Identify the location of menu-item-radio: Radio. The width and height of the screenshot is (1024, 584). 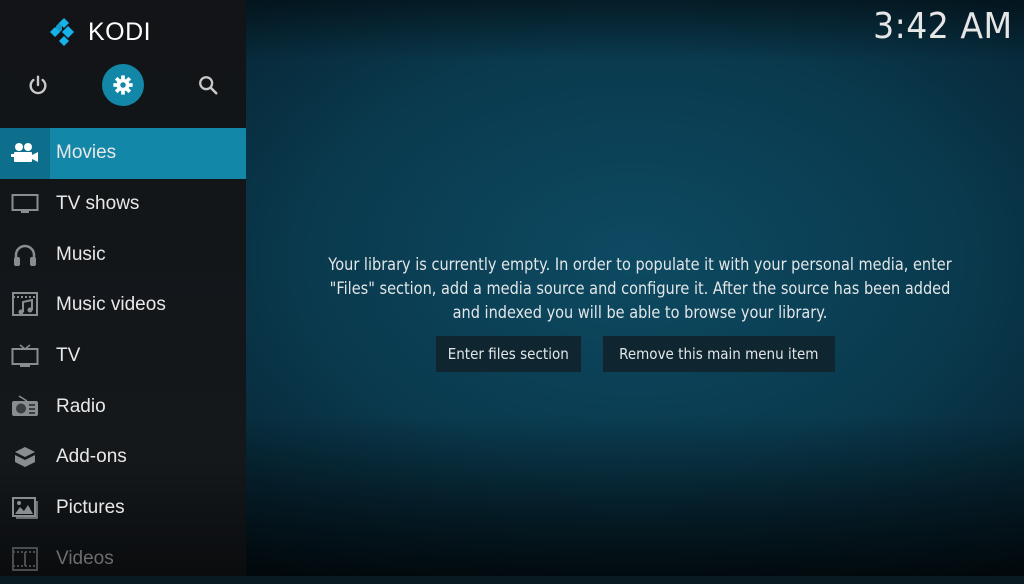
(123, 406).